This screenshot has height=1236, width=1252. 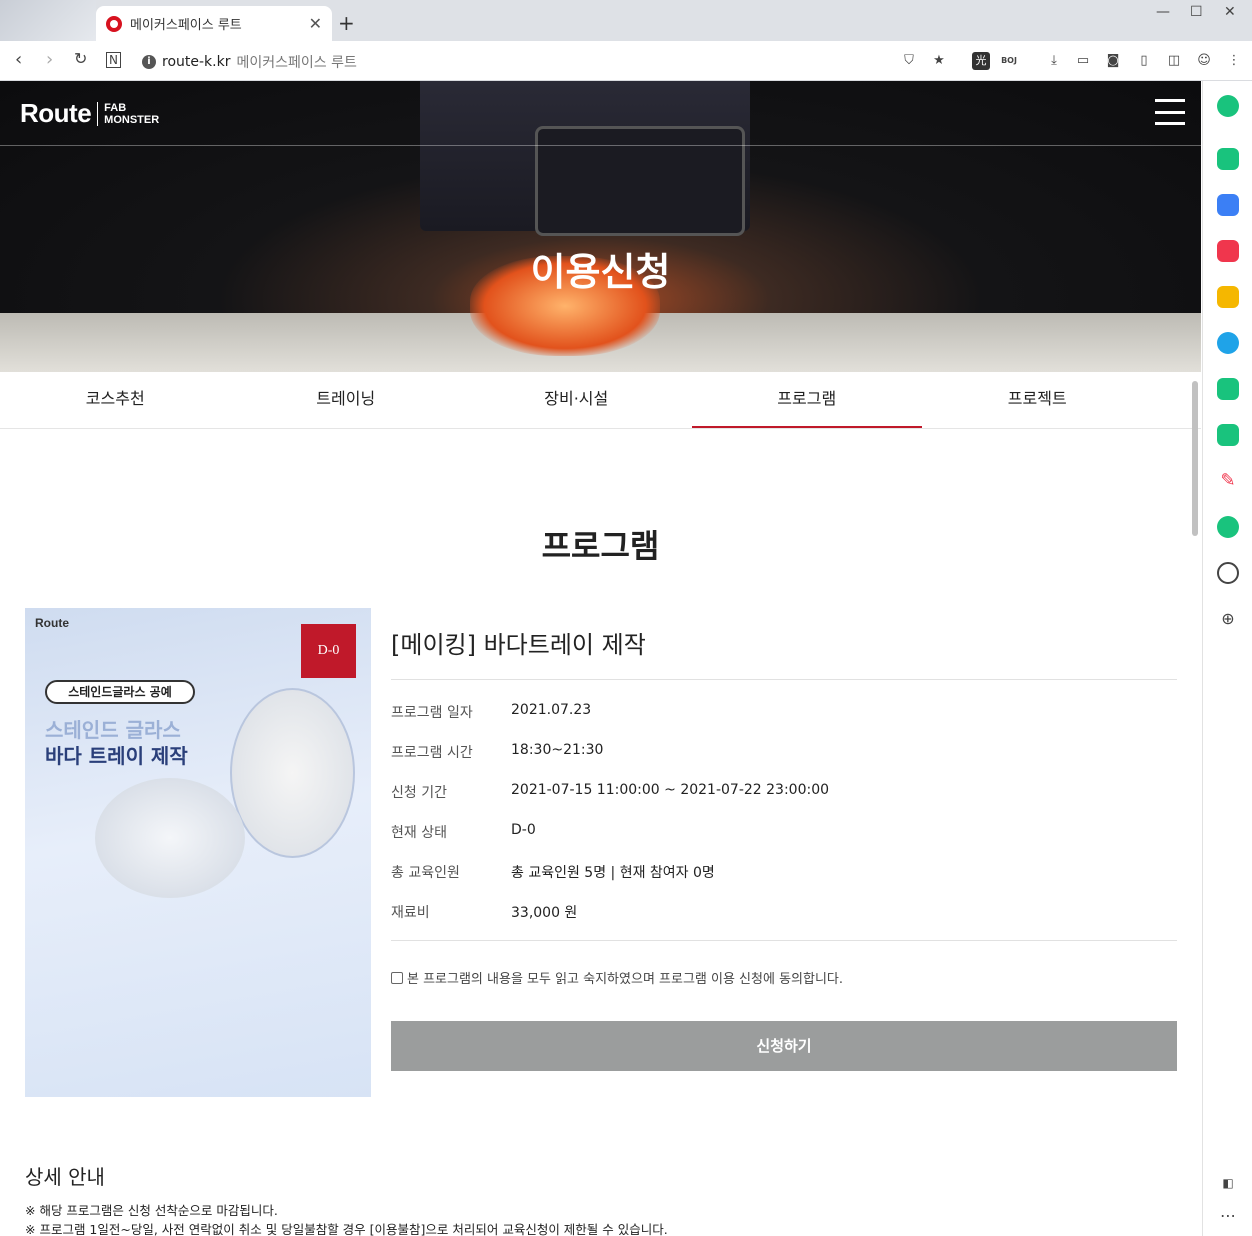 I want to click on poster-headline-2: 바다 트레이 제작, so click(x=116, y=756).